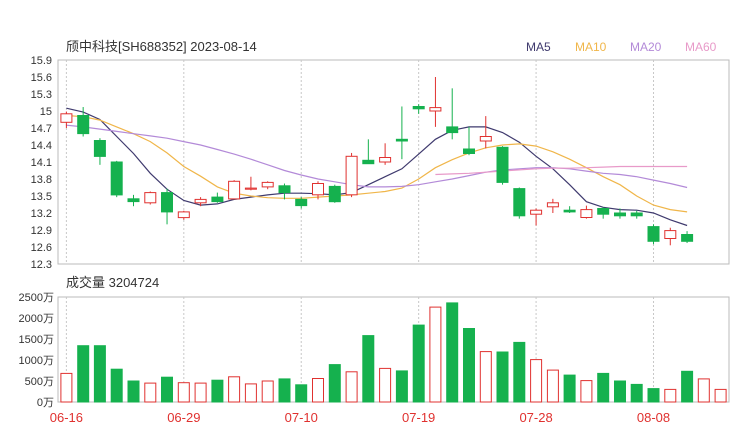 The height and width of the screenshot is (440, 740). What do you see at coordinates (41, 146) in the screenshot?
I see `price-tick-label: 14.4` at bounding box center [41, 146].